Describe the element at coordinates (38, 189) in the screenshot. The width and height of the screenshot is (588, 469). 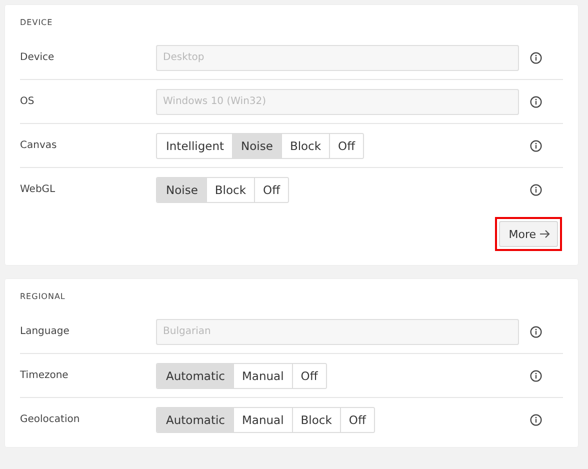
I see `row-label: WebGL` at that location.